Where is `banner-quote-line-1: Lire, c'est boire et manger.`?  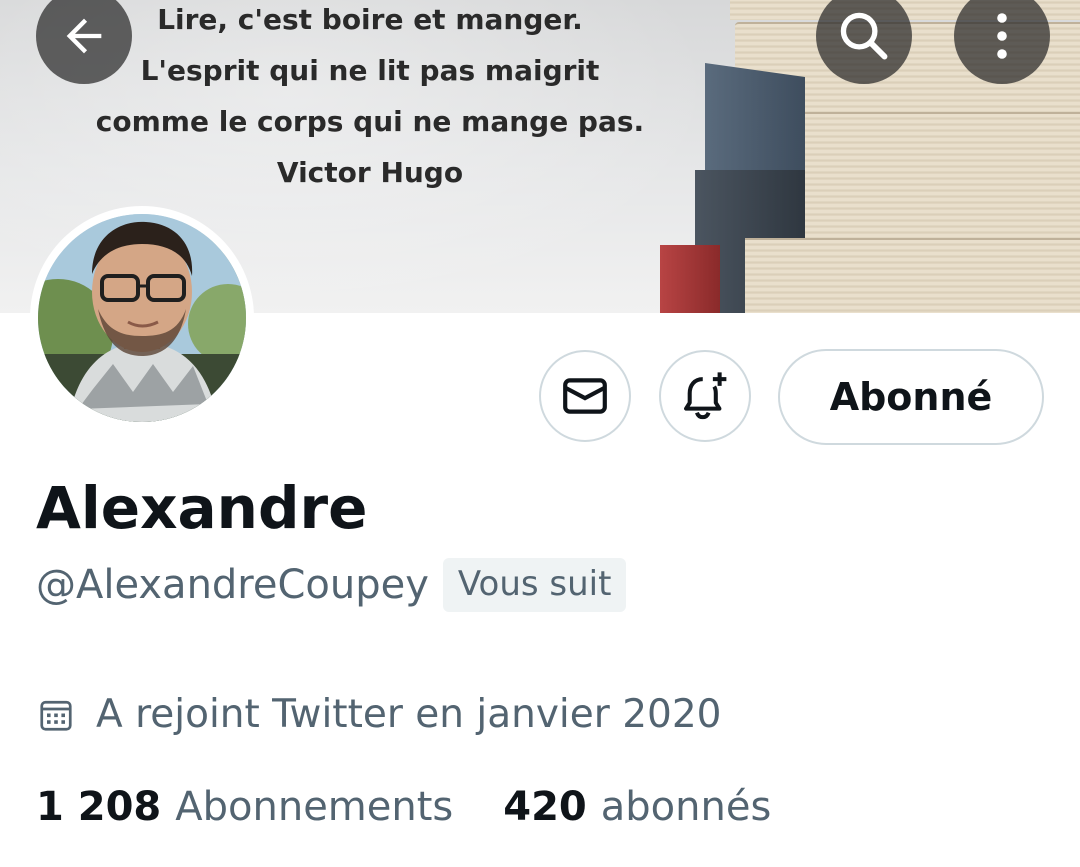 banner-quote-line-1: Lire, c'est boire et manger. is located at coordinates (370, 19).